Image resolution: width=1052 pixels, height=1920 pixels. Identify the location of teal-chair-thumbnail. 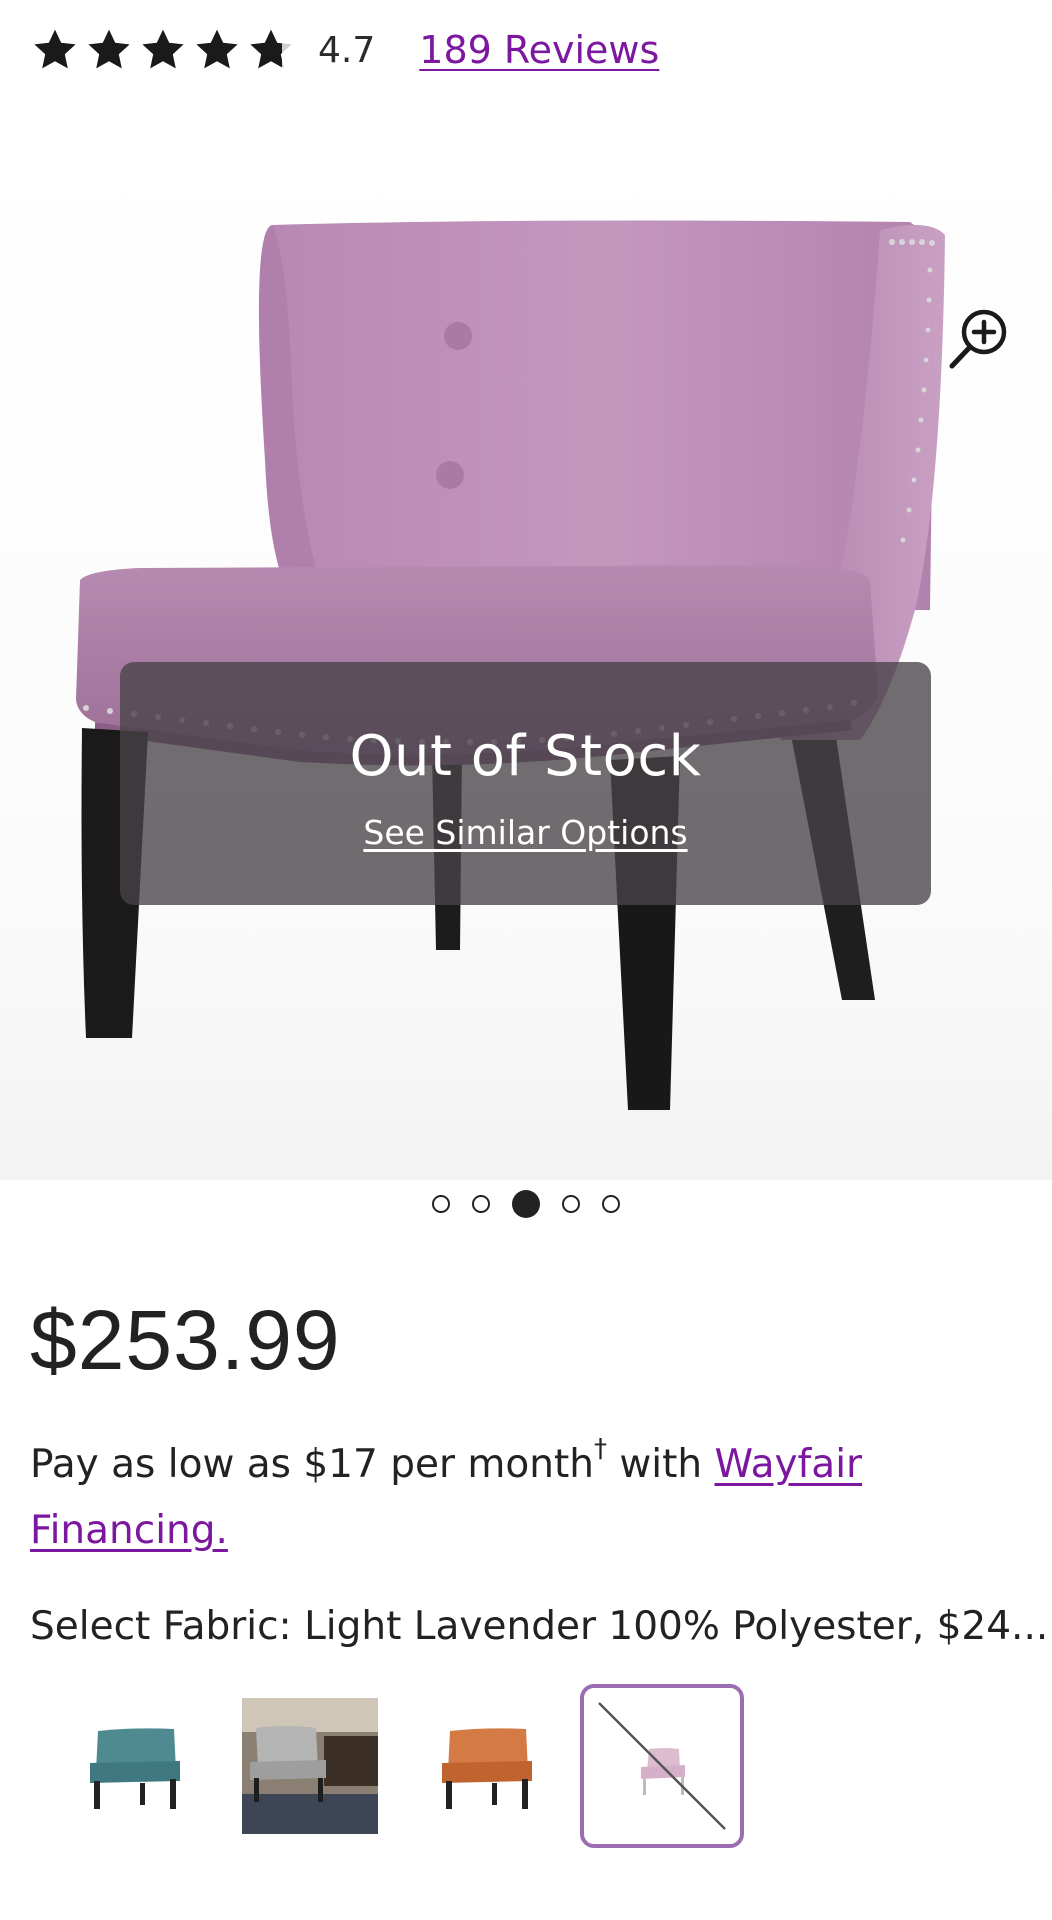
(135, 1768).